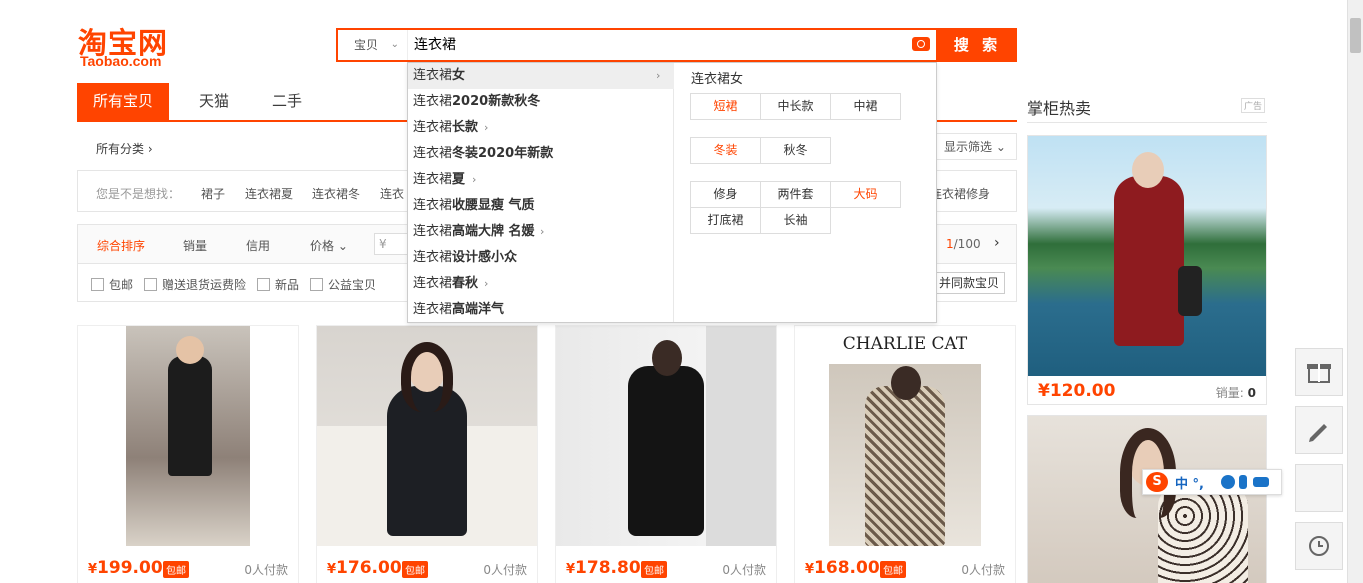 The width and height of the screenshot is (1363, 583). I want to click on clock-icon, so click(1319, 546).